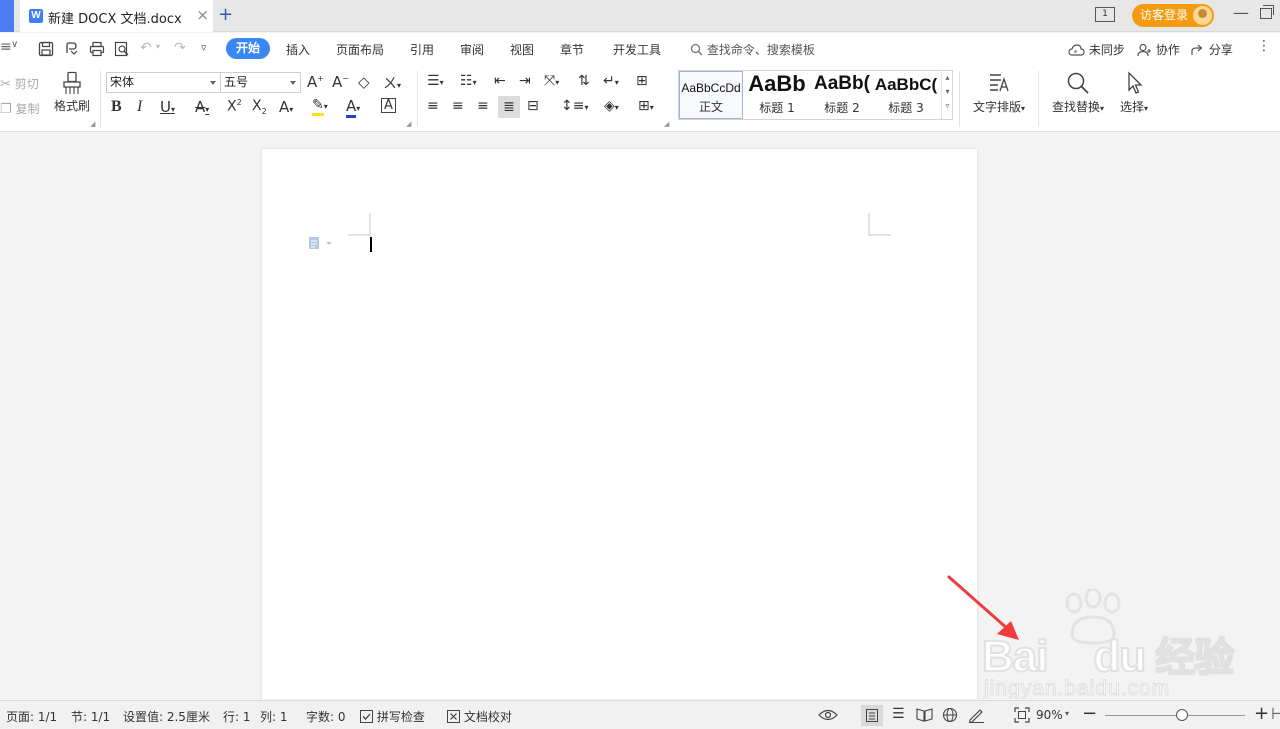 This screenshot has height=729, width=1280. I want to click on guest-login-button: 访客登录, so click(1173, 15).